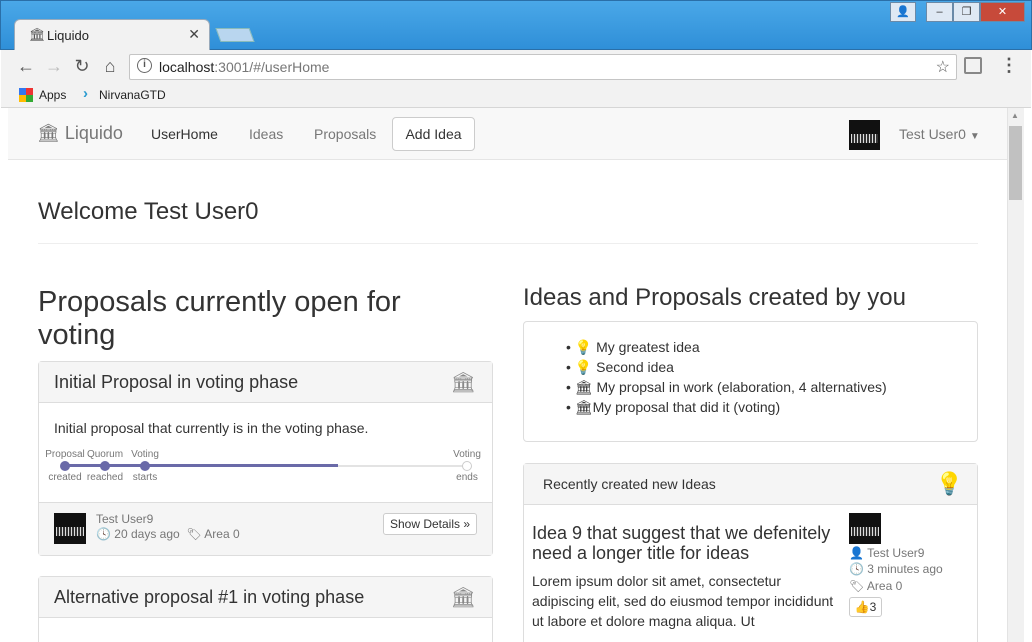 The image size is (1032, 642). I want to click on my-ideas-heading: Ideas and Proposals created by you, so click(714, 297).